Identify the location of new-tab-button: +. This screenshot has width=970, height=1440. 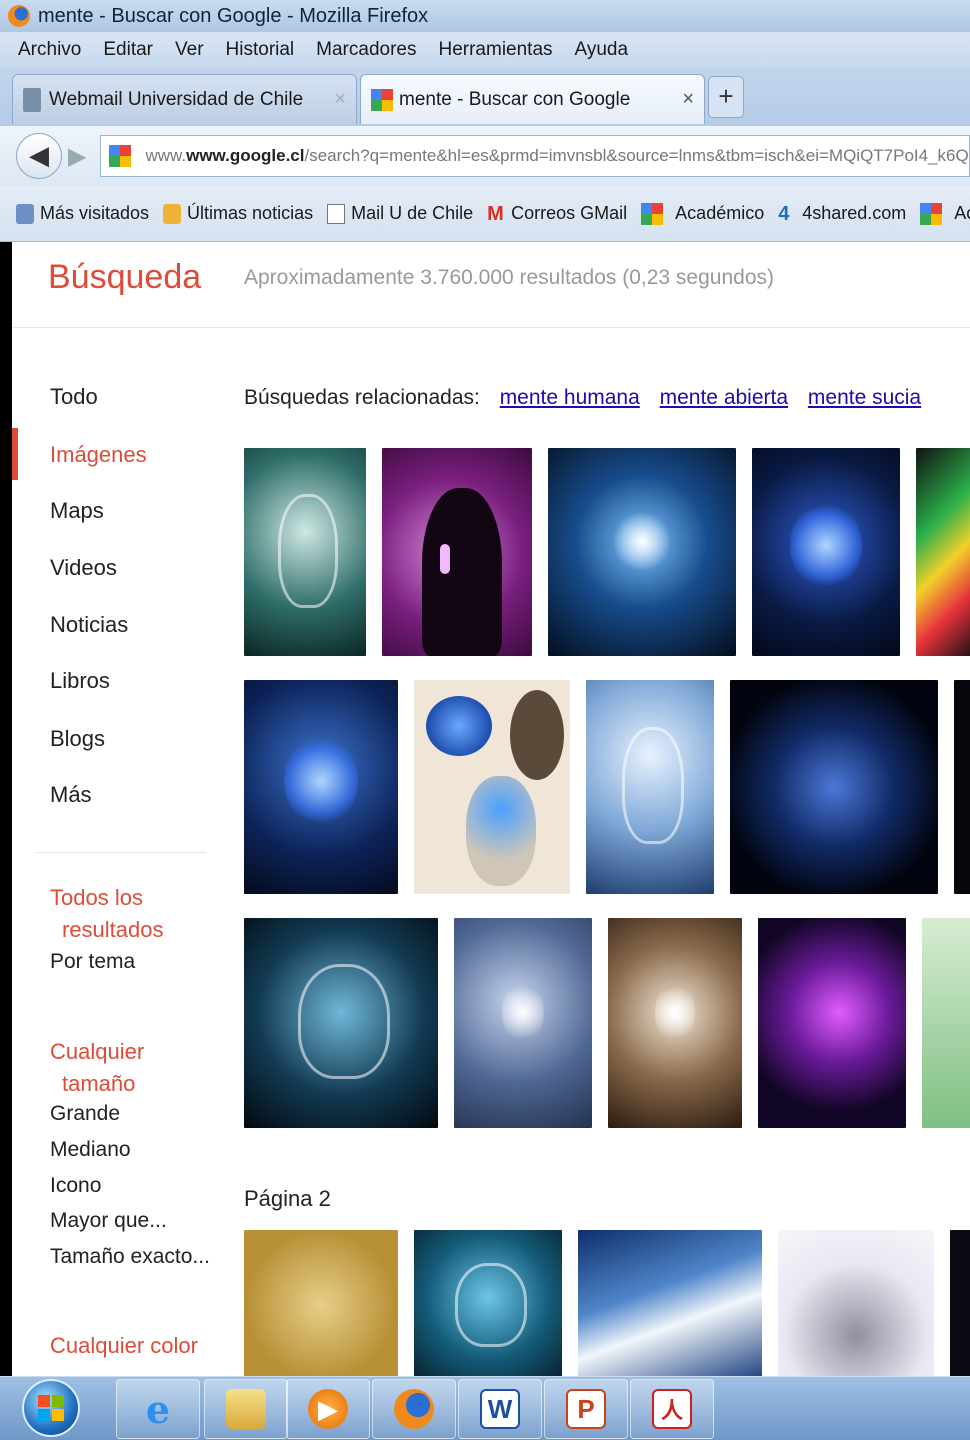
(726, 97).